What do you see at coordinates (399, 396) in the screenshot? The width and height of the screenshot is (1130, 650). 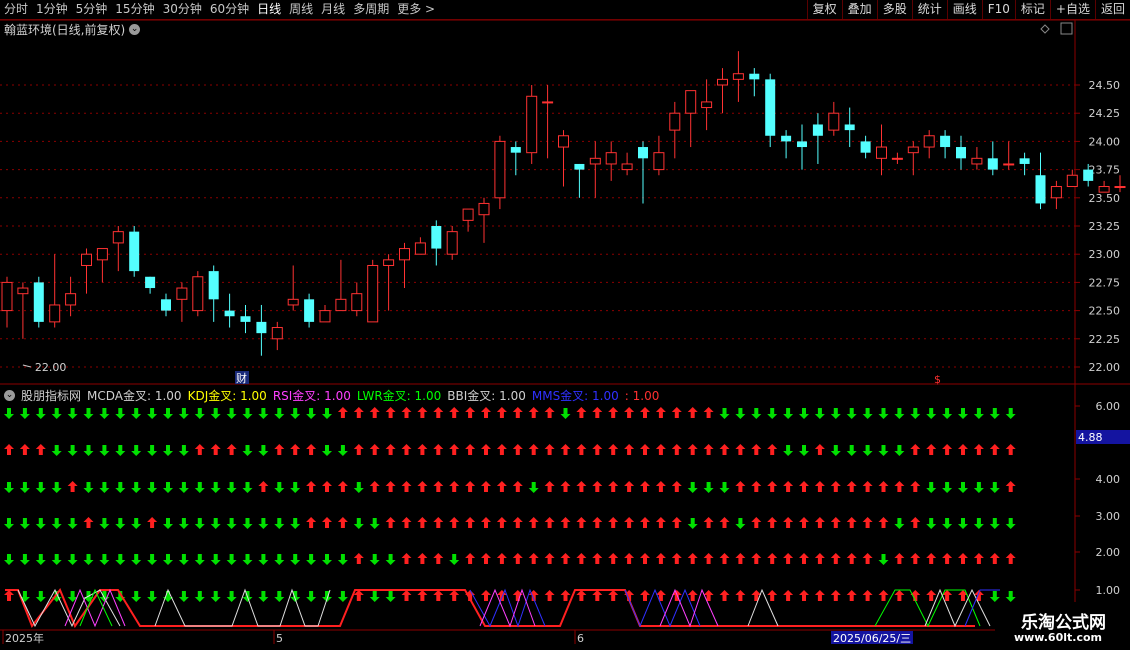 I see `indicator-legend-3: LWR金叉: 1.00` at bounding box center [399, 396].